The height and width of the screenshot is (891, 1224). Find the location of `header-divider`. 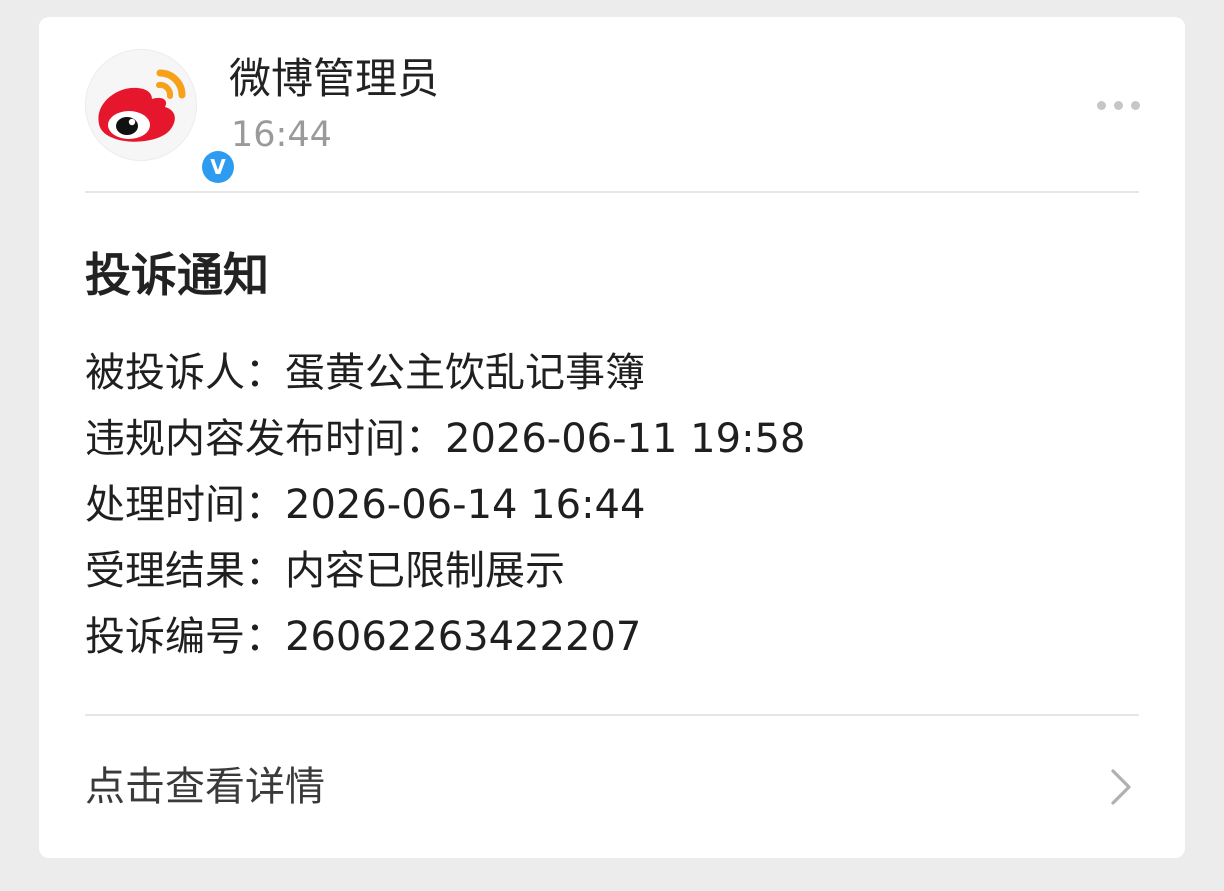

header-divider is located at coordinates (612, 192).